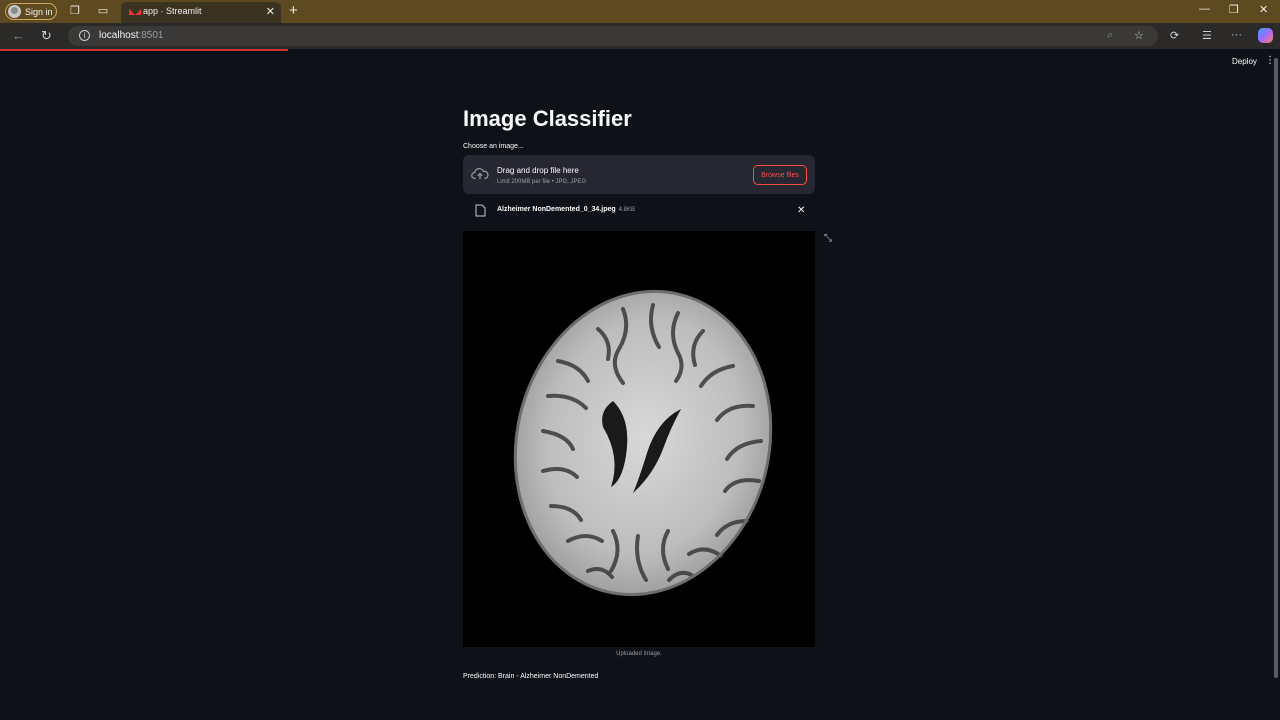 The width and height of the screenshot is (1280, 720). What do you see at coordinates (39, 11) in the screenshot?
I see `sign-in-label: Sign in` at bounding box center [39, 11].